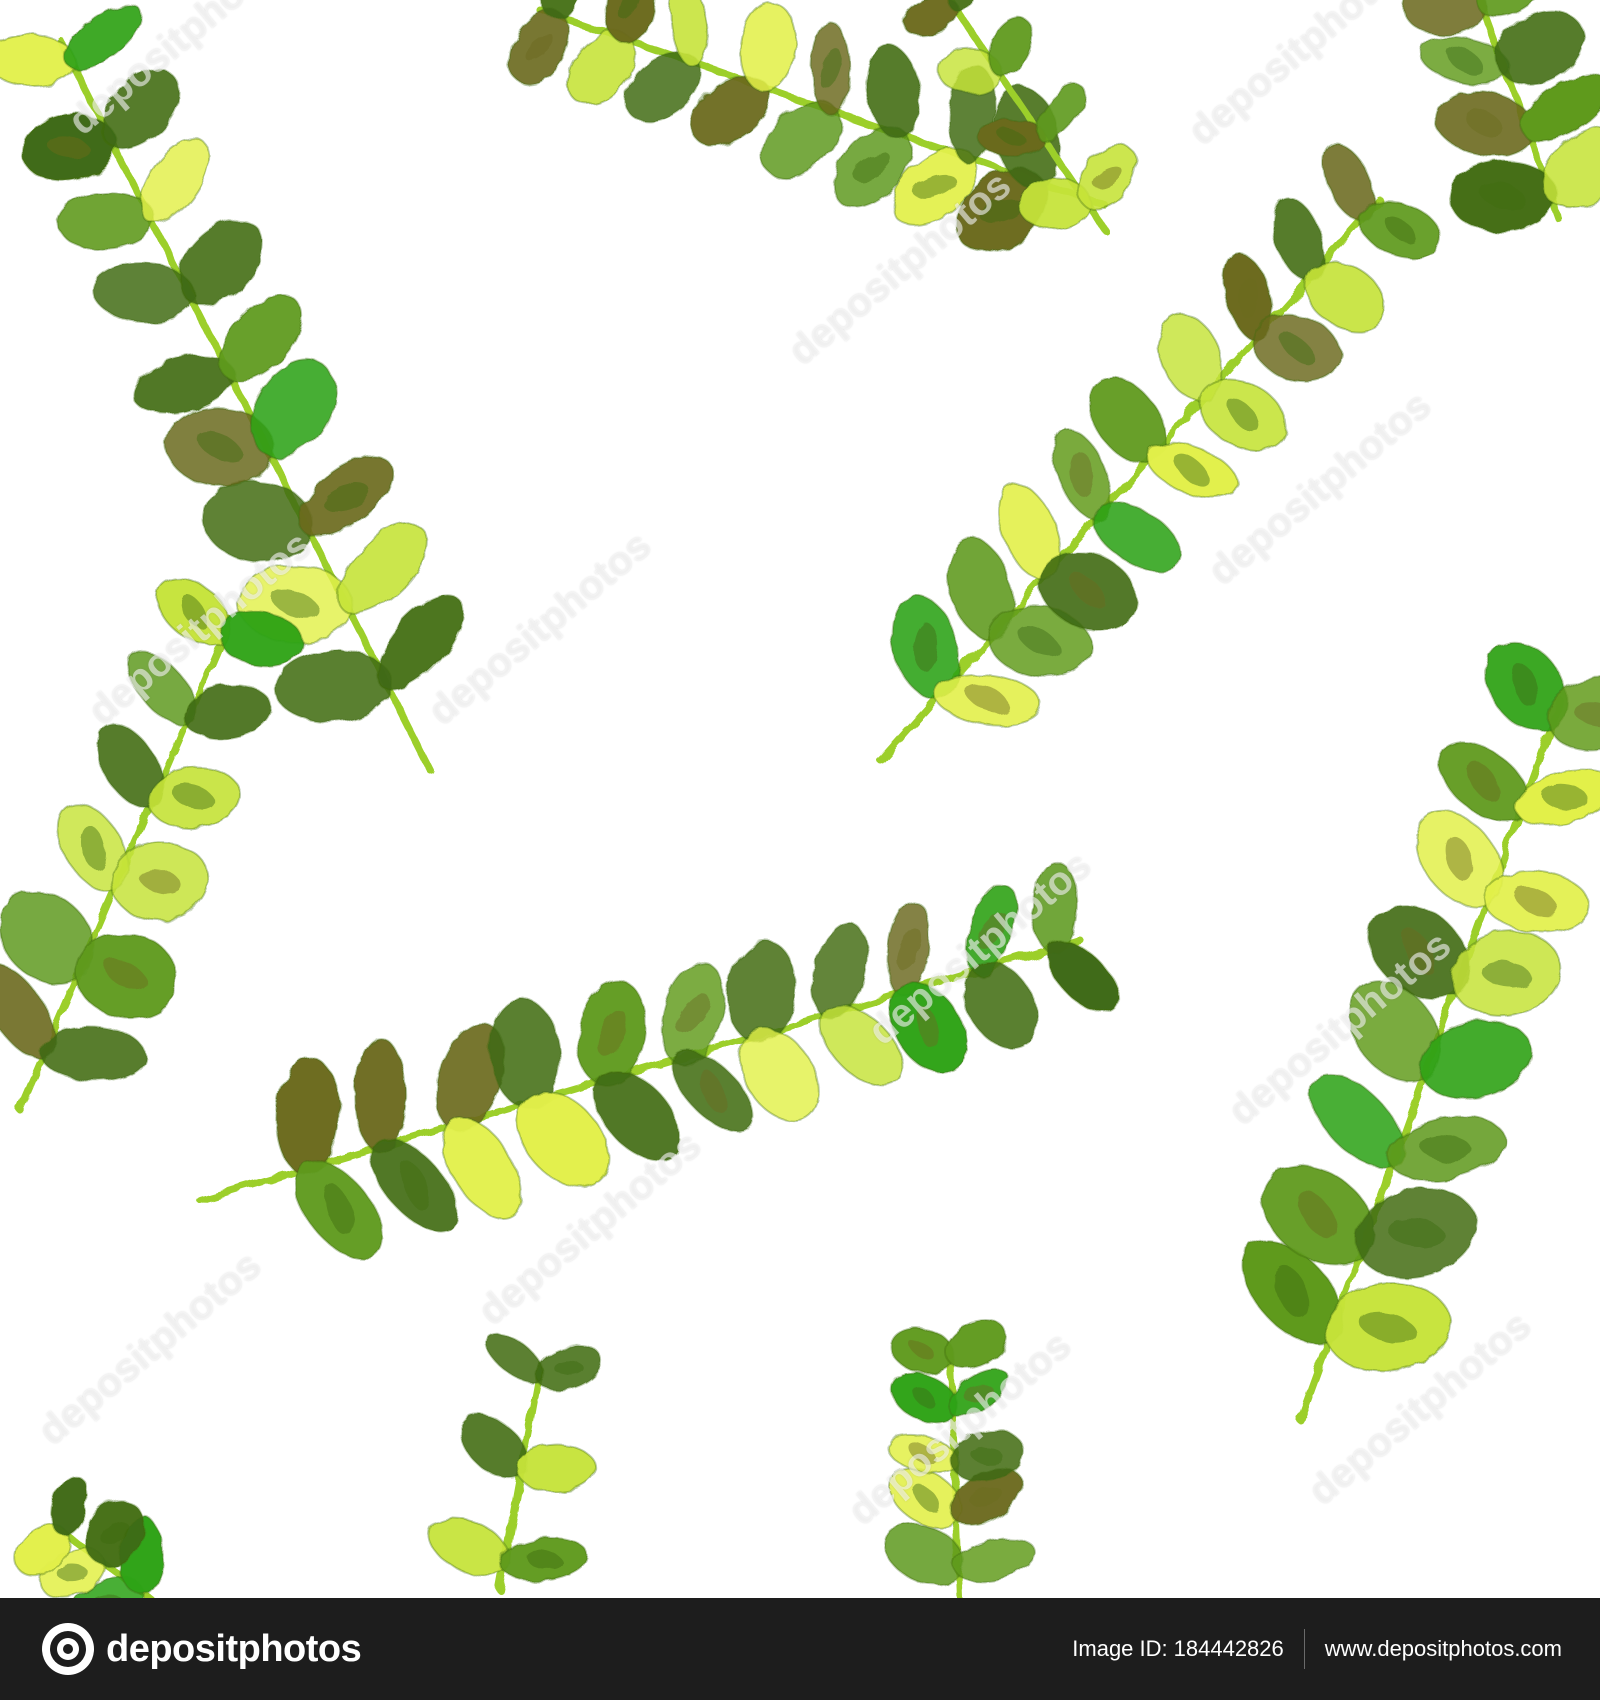  I want to click on image-id: 184442826, so click(1228, 1648).